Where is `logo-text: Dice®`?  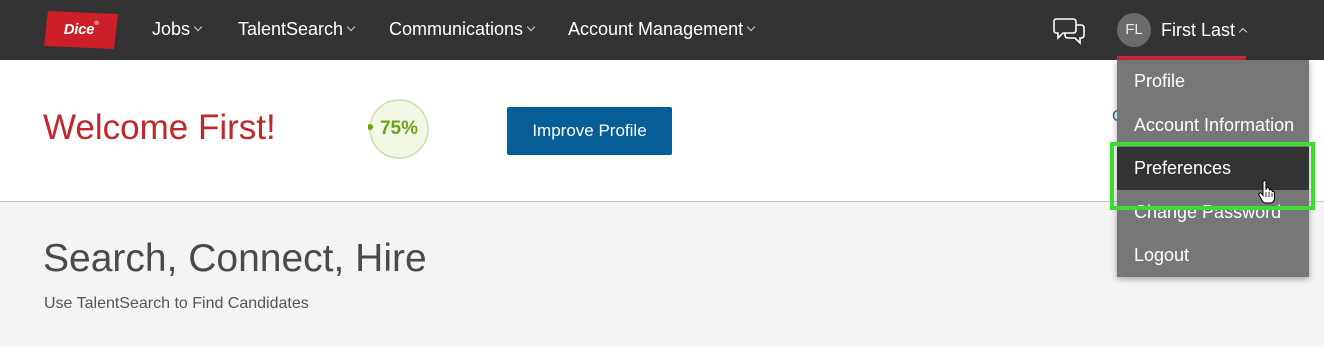
logo-text: Dice® is located at coordinates (81, 29).